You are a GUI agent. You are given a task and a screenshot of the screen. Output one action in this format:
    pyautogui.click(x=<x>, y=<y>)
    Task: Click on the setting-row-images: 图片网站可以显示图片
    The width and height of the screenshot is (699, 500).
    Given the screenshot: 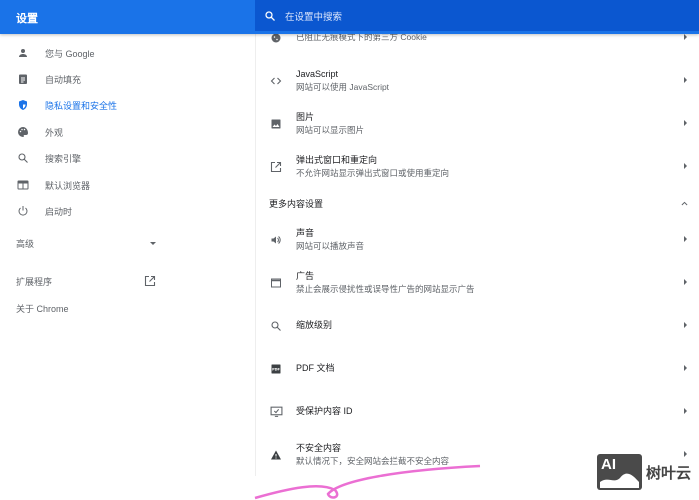 What is the action you would take?
    pyautogui.click(x=477, y=123)
    